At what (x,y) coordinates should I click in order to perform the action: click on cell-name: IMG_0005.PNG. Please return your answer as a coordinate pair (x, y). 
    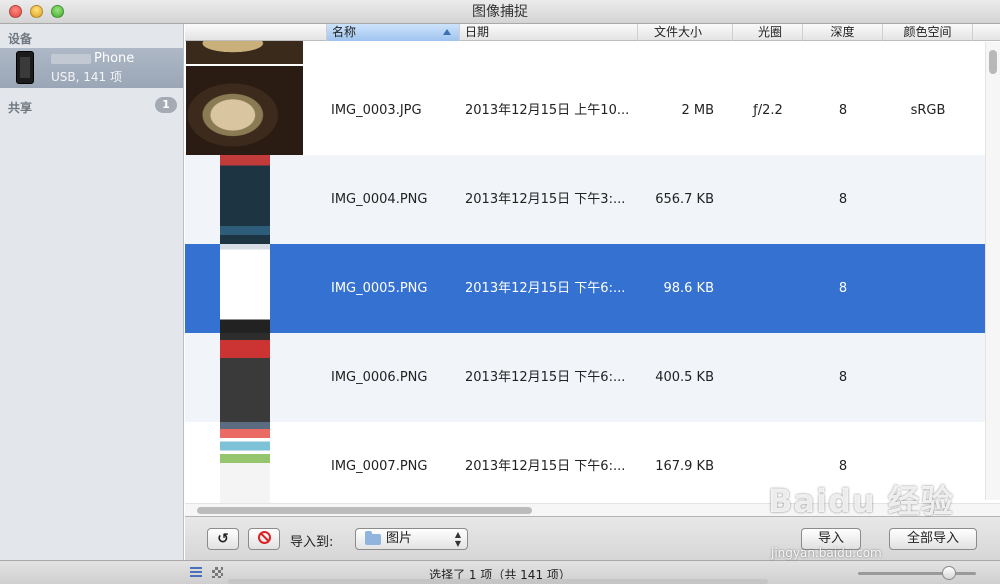
    Looking at the image, I should click on (379, 288).